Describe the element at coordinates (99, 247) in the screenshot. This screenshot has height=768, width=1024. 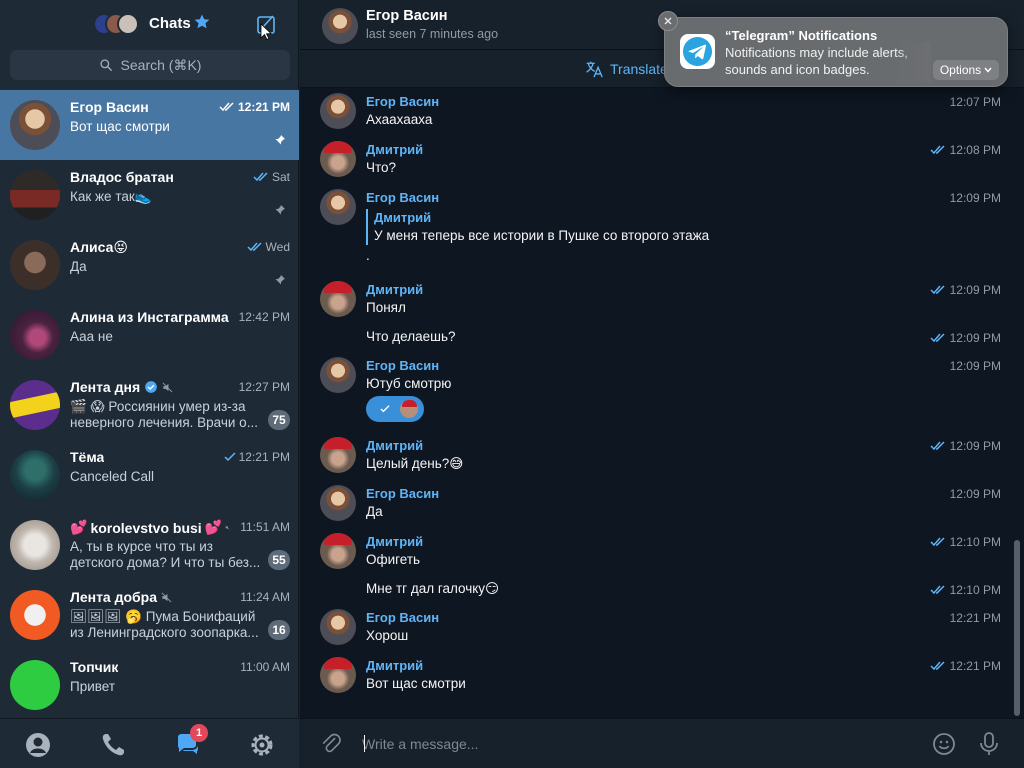
I see `chat-name: Алиса😝` at that location.